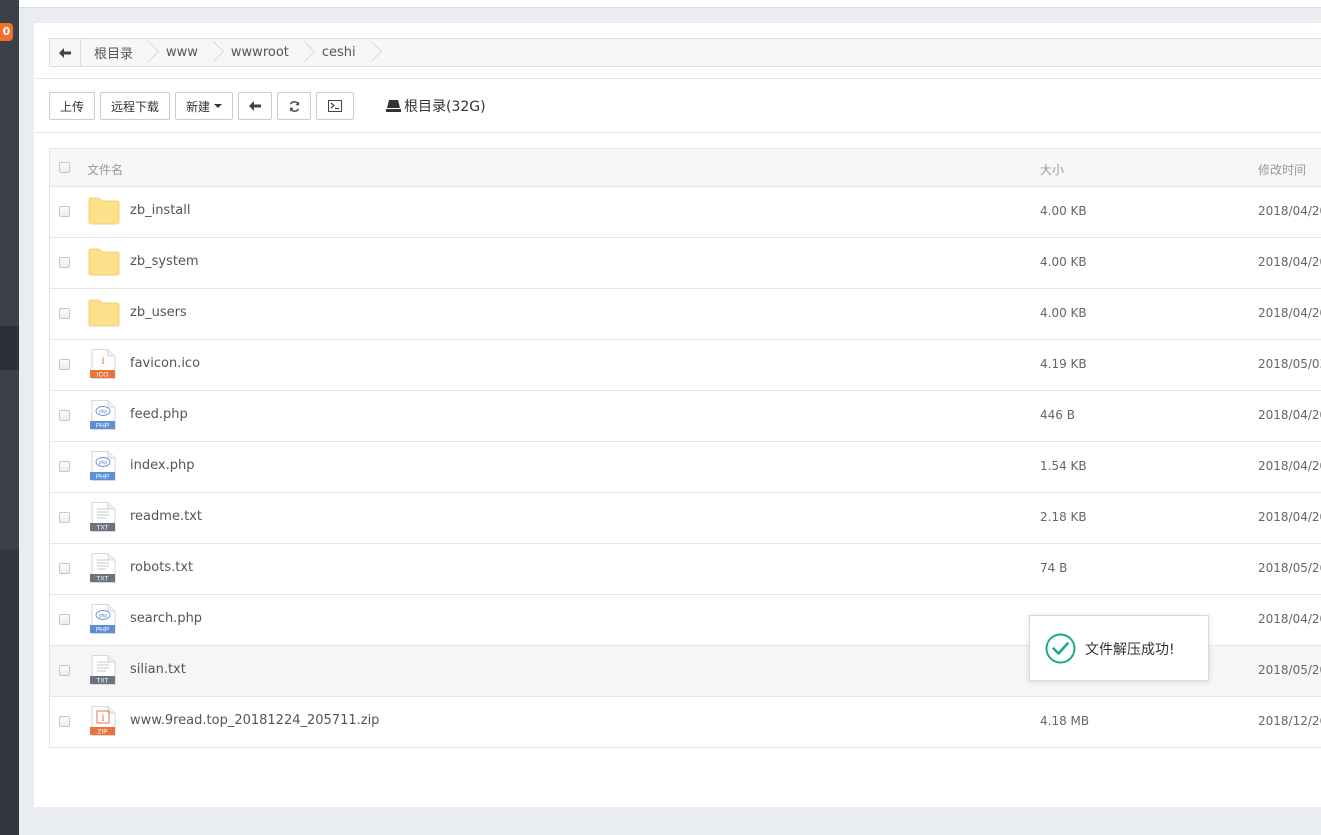 The width and height of the screenshot is (1321, 835). What do you see at coordinates (159, 414) in the screenshot?
I see `file-name: feed.php` at bounding box center [159, 414].